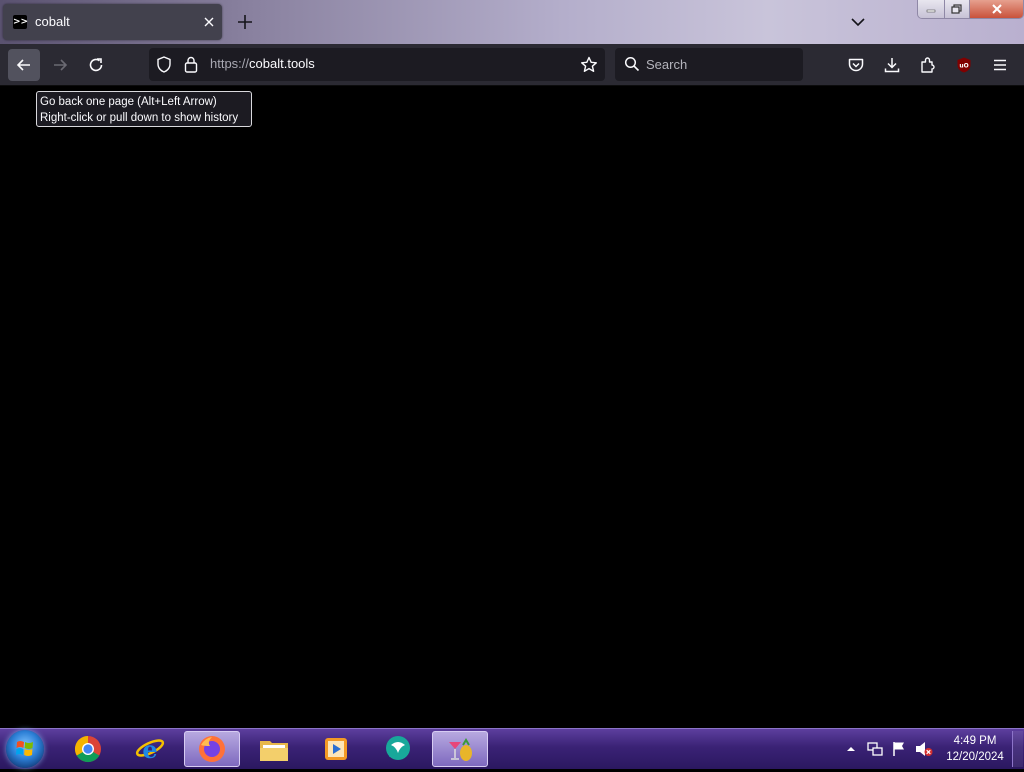 This screenshot has width=1024, height=772. I want to click on menu-icon, so click(1000, 65).